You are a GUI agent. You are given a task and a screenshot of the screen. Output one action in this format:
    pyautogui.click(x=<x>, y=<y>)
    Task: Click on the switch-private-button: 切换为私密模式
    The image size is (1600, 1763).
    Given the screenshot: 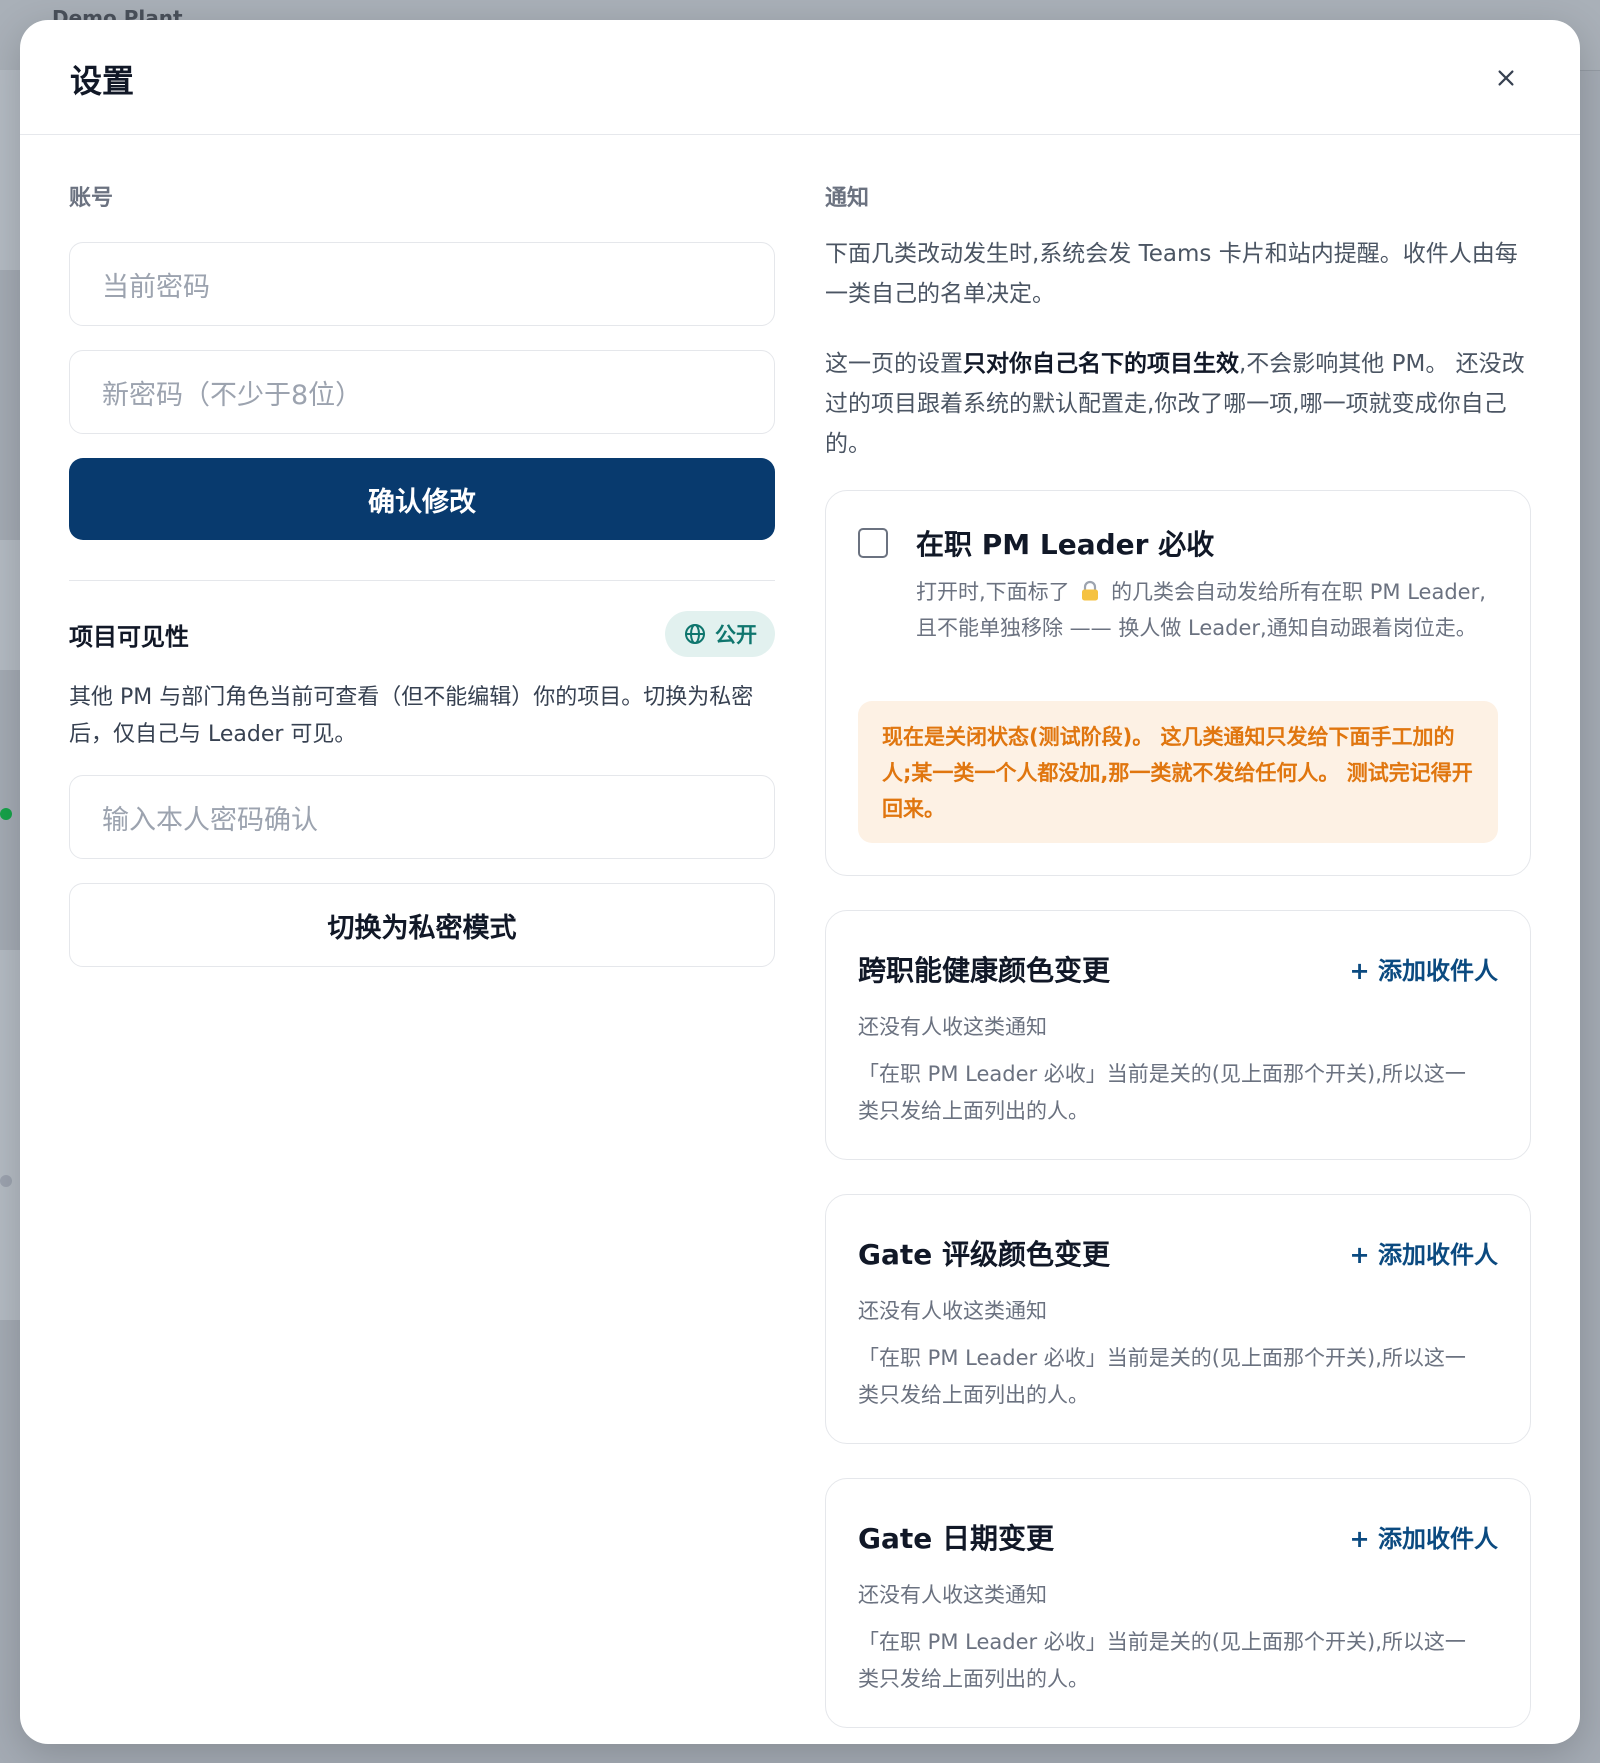 What is the action you would take?
    pyautogui.click(x=422, y=925)
    